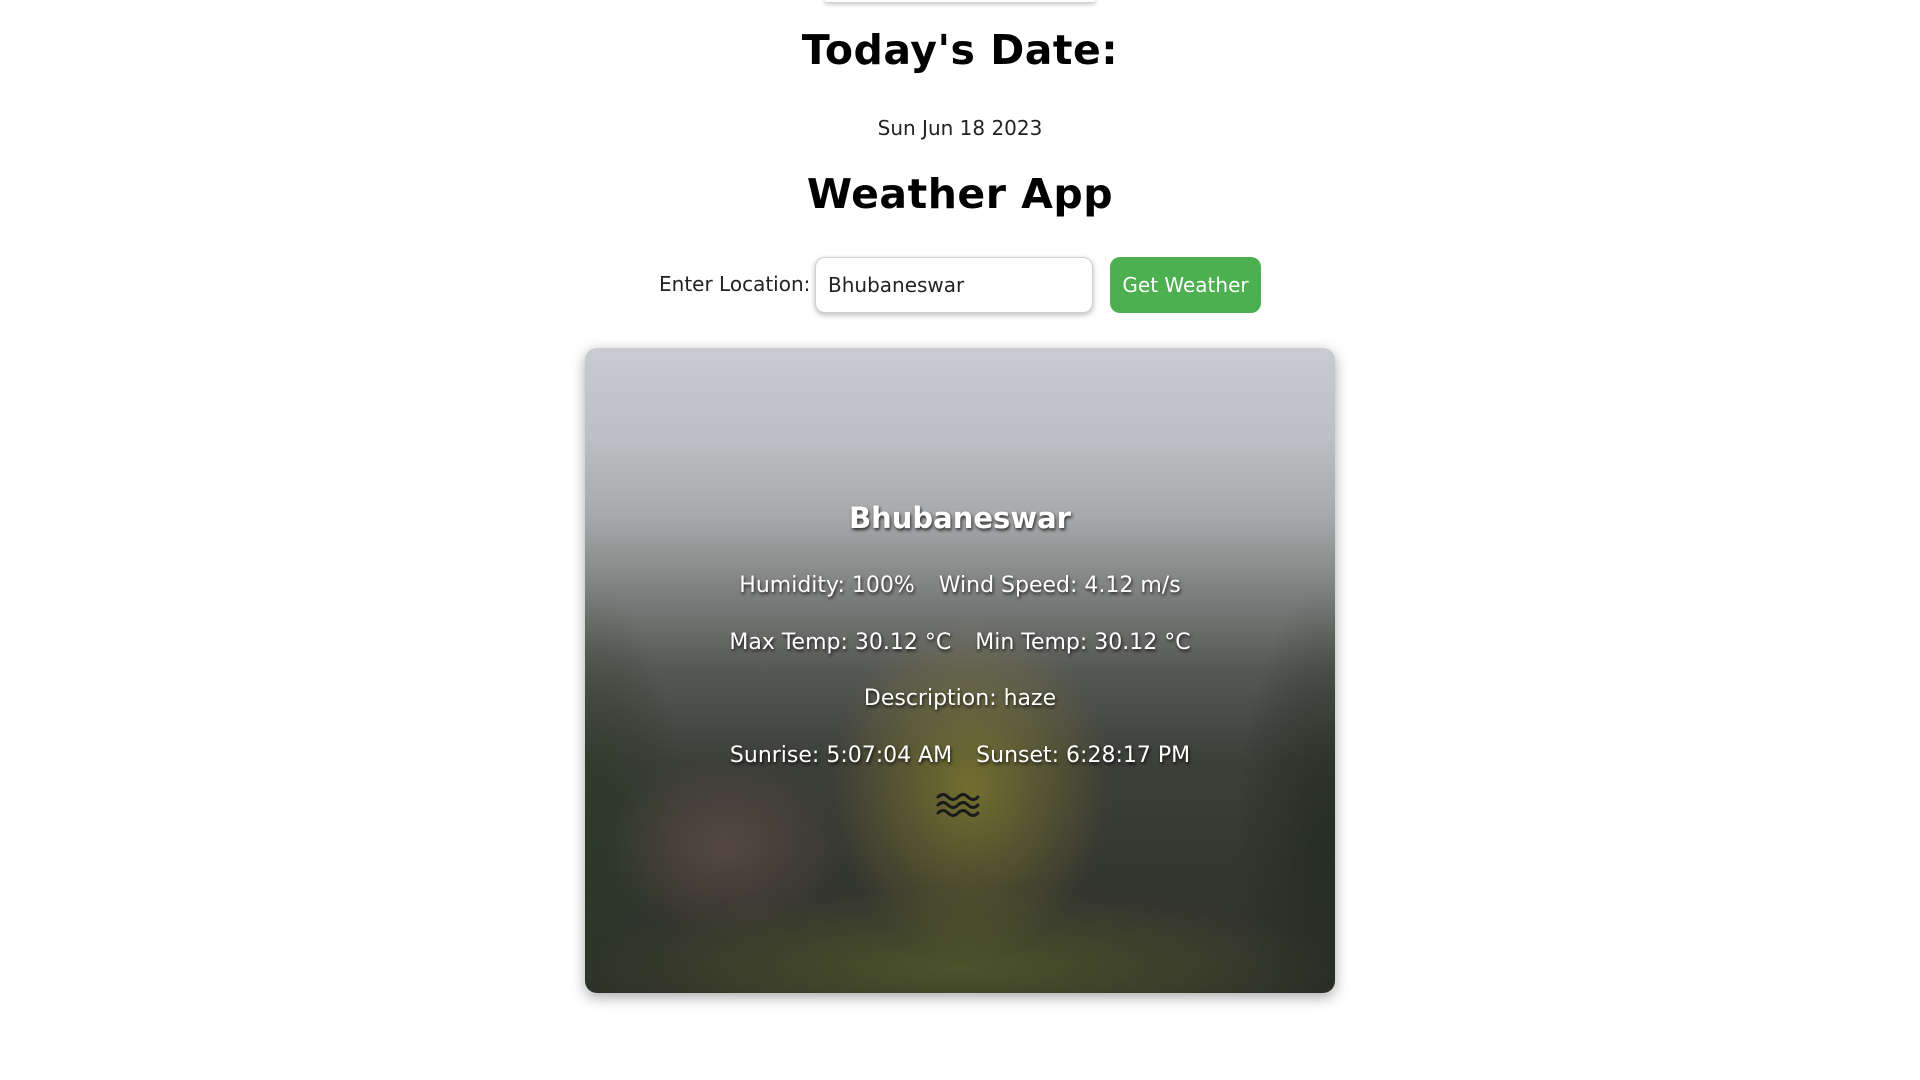  Describe the element at coordinates (841, 755) in the screenshot. I see `sunrise: Sunrise: 5:07:04 AM` at that location.